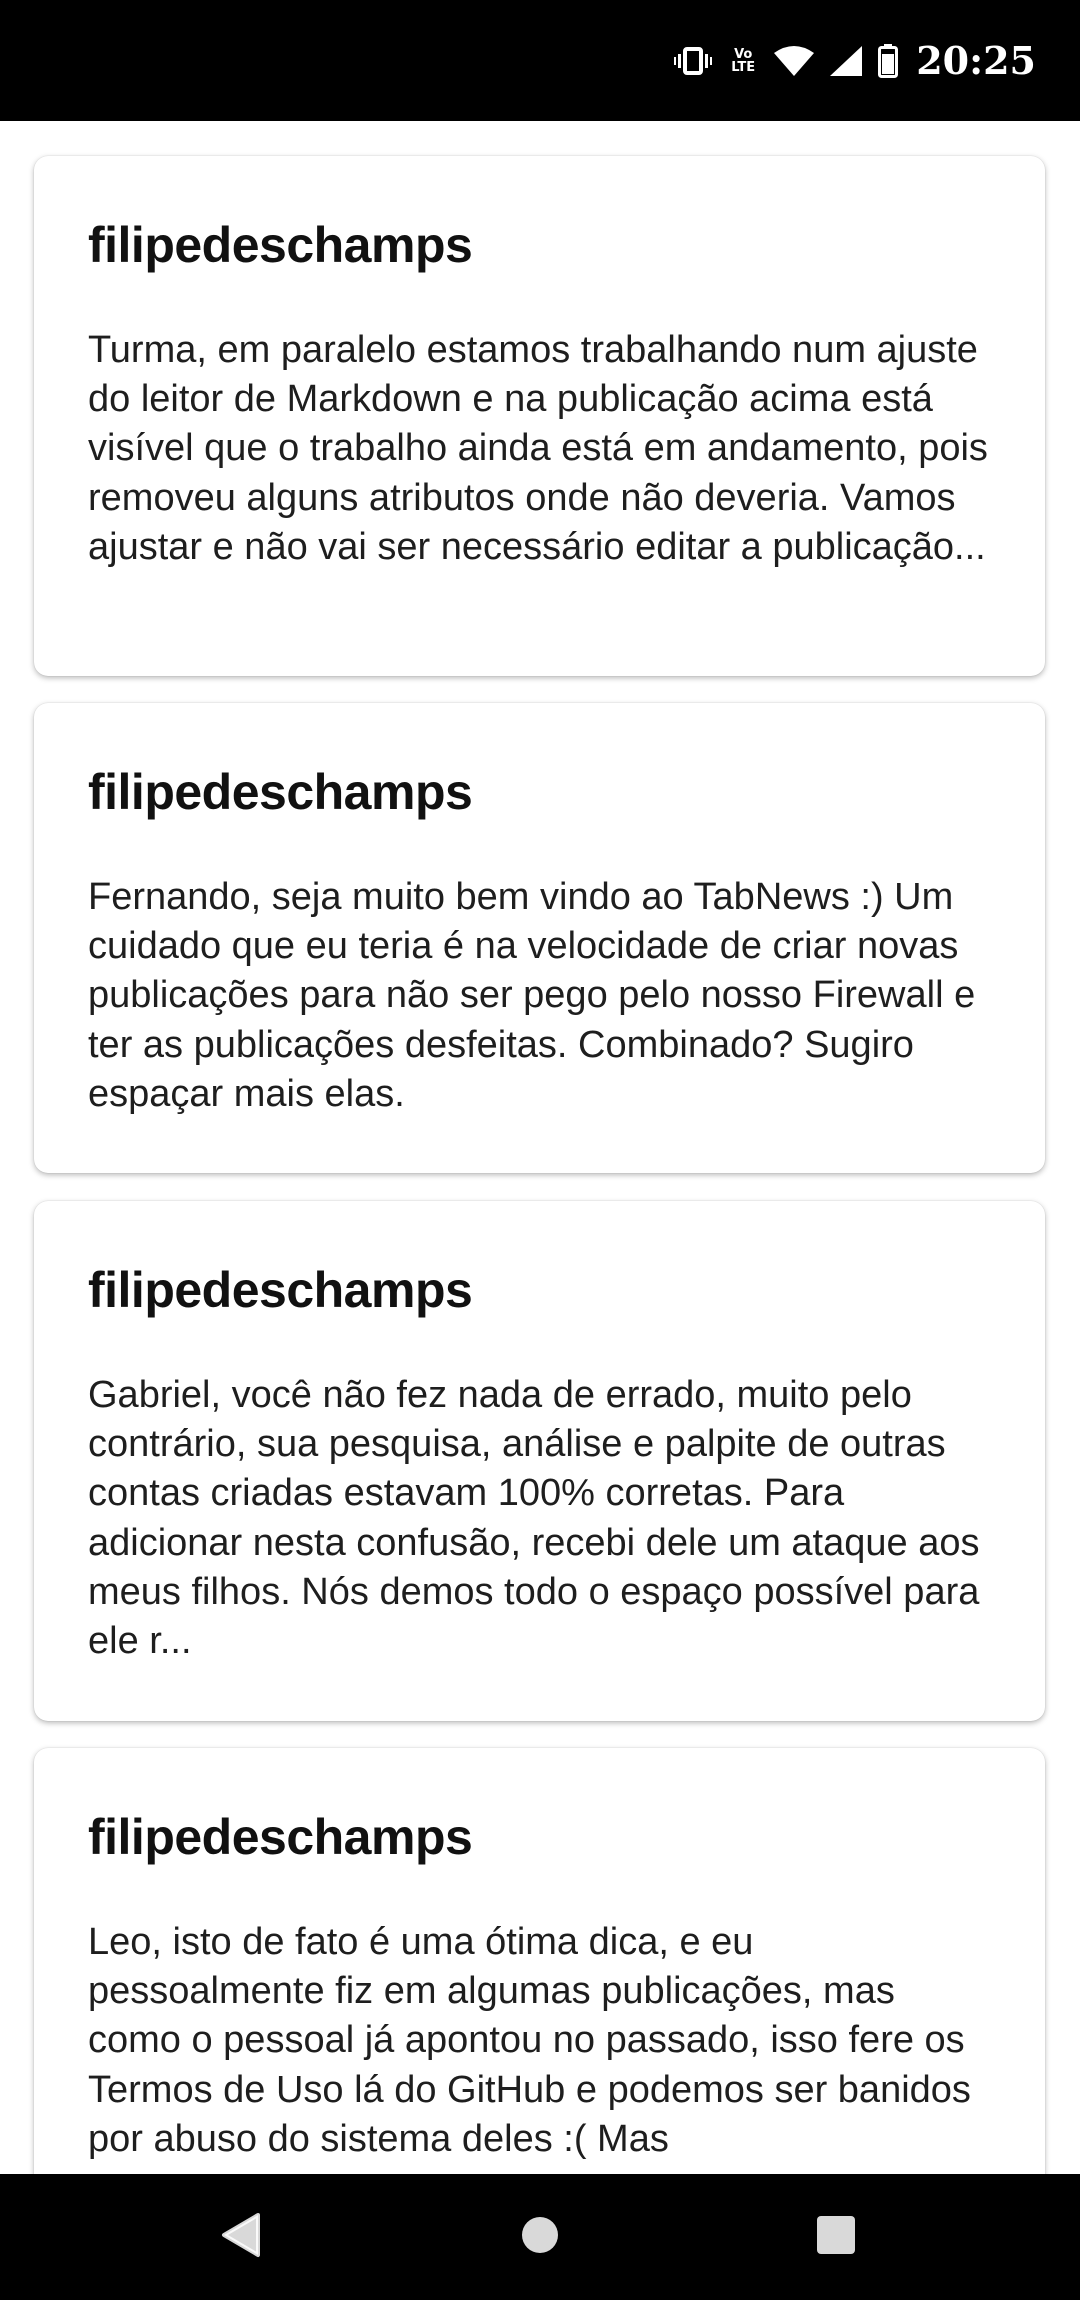  What do you see at coordinates (743, 54) in the screenshot?
I see `volte-label-top: Vo` at bounding box center [743, 54].